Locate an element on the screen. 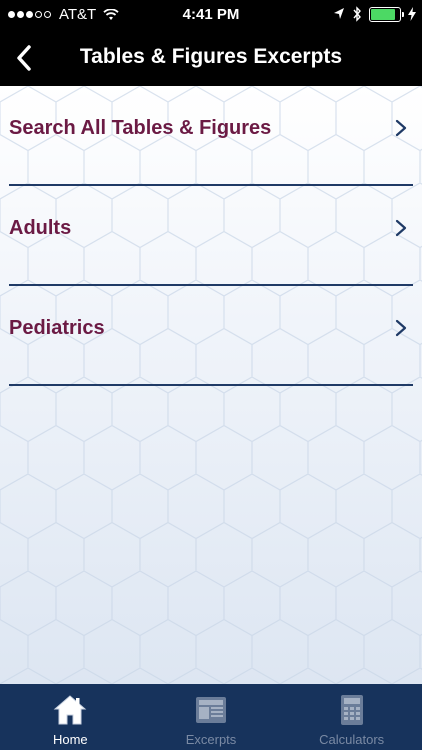 The width and height of the screenshot is (422, 750). tab-label: Calculators is located at coordinates (352, 739).